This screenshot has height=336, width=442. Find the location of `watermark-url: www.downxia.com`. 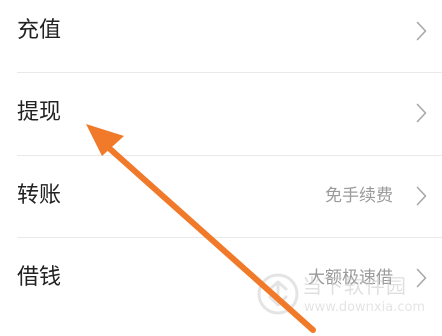

watermark-url: www.downxia.com is located at coordinates (365, 307).